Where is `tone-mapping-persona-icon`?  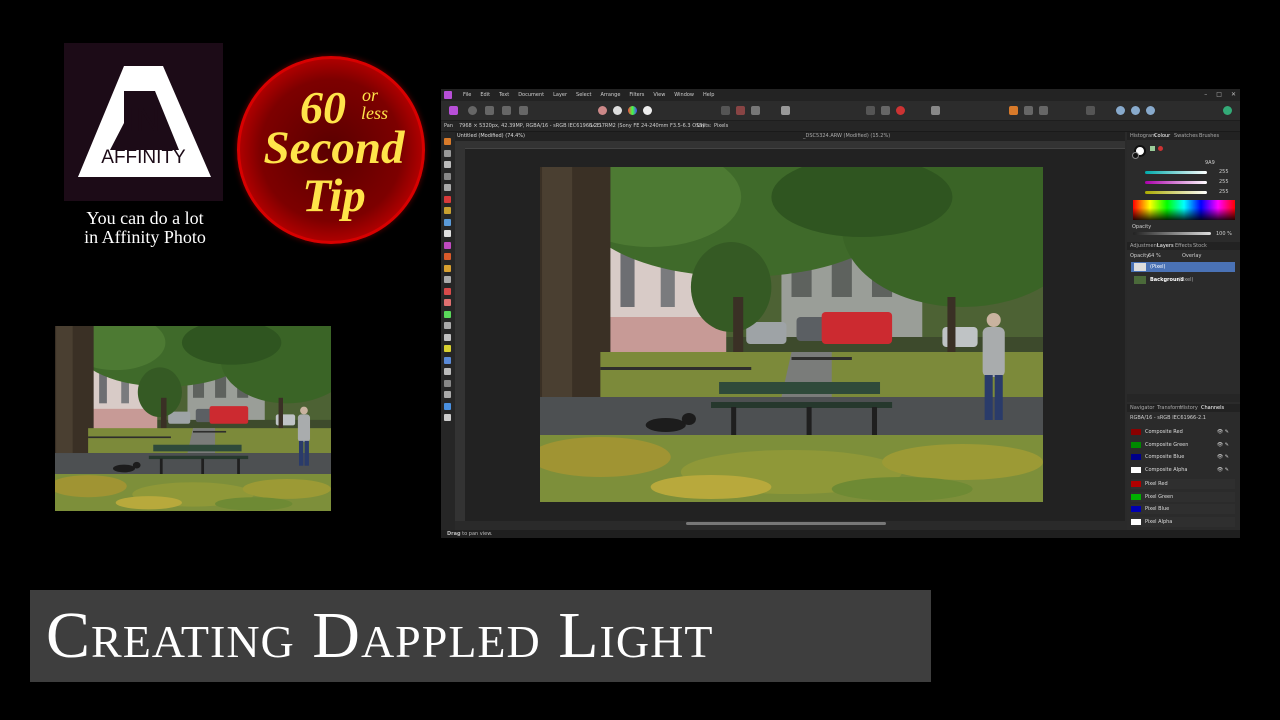 tone-mapping-persona-icon is located at coordinates (506, 110).